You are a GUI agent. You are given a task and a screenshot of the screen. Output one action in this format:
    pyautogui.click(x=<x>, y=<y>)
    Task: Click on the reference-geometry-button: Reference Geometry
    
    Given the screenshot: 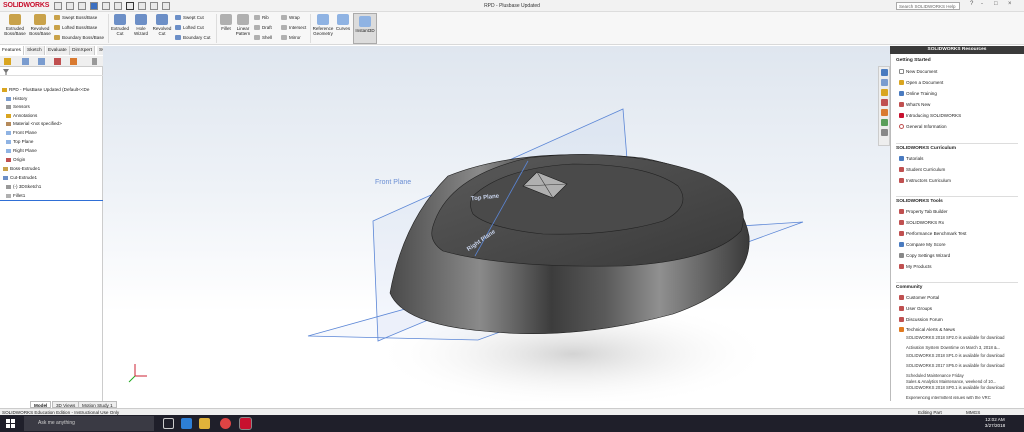 What is the action you would take?
    pyautogui.click(x=323, y=25)
    